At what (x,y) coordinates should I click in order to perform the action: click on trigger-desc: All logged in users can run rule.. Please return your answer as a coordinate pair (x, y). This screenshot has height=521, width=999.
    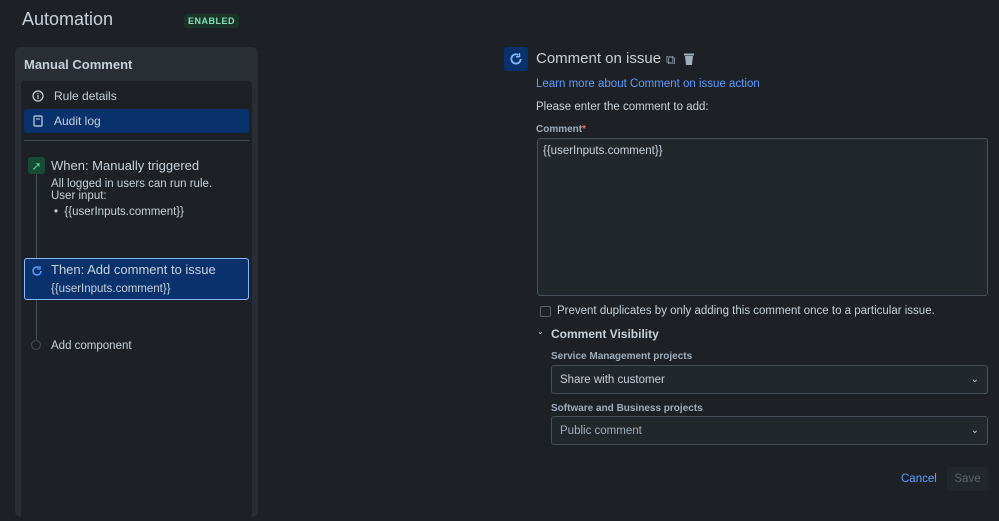
    Looking at the image, I should click on (132, 184).